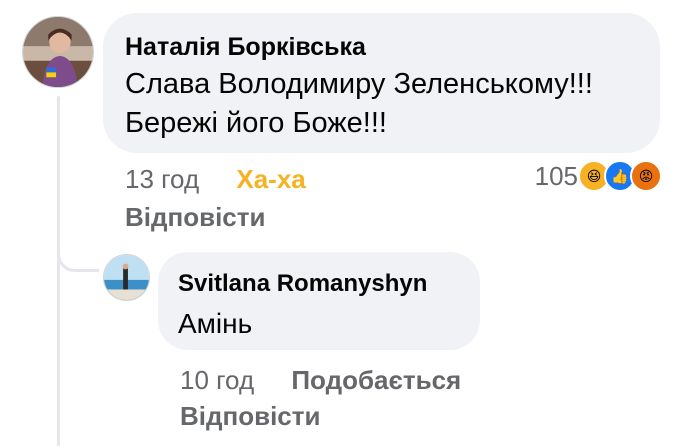 The height and width of the screenshot is (446, 680). What do you see at coordinates (256, 123) in the screenshot?
I see `comment-text-line-2: Бережі його Боже!!!` at bounding box center [256, 123].